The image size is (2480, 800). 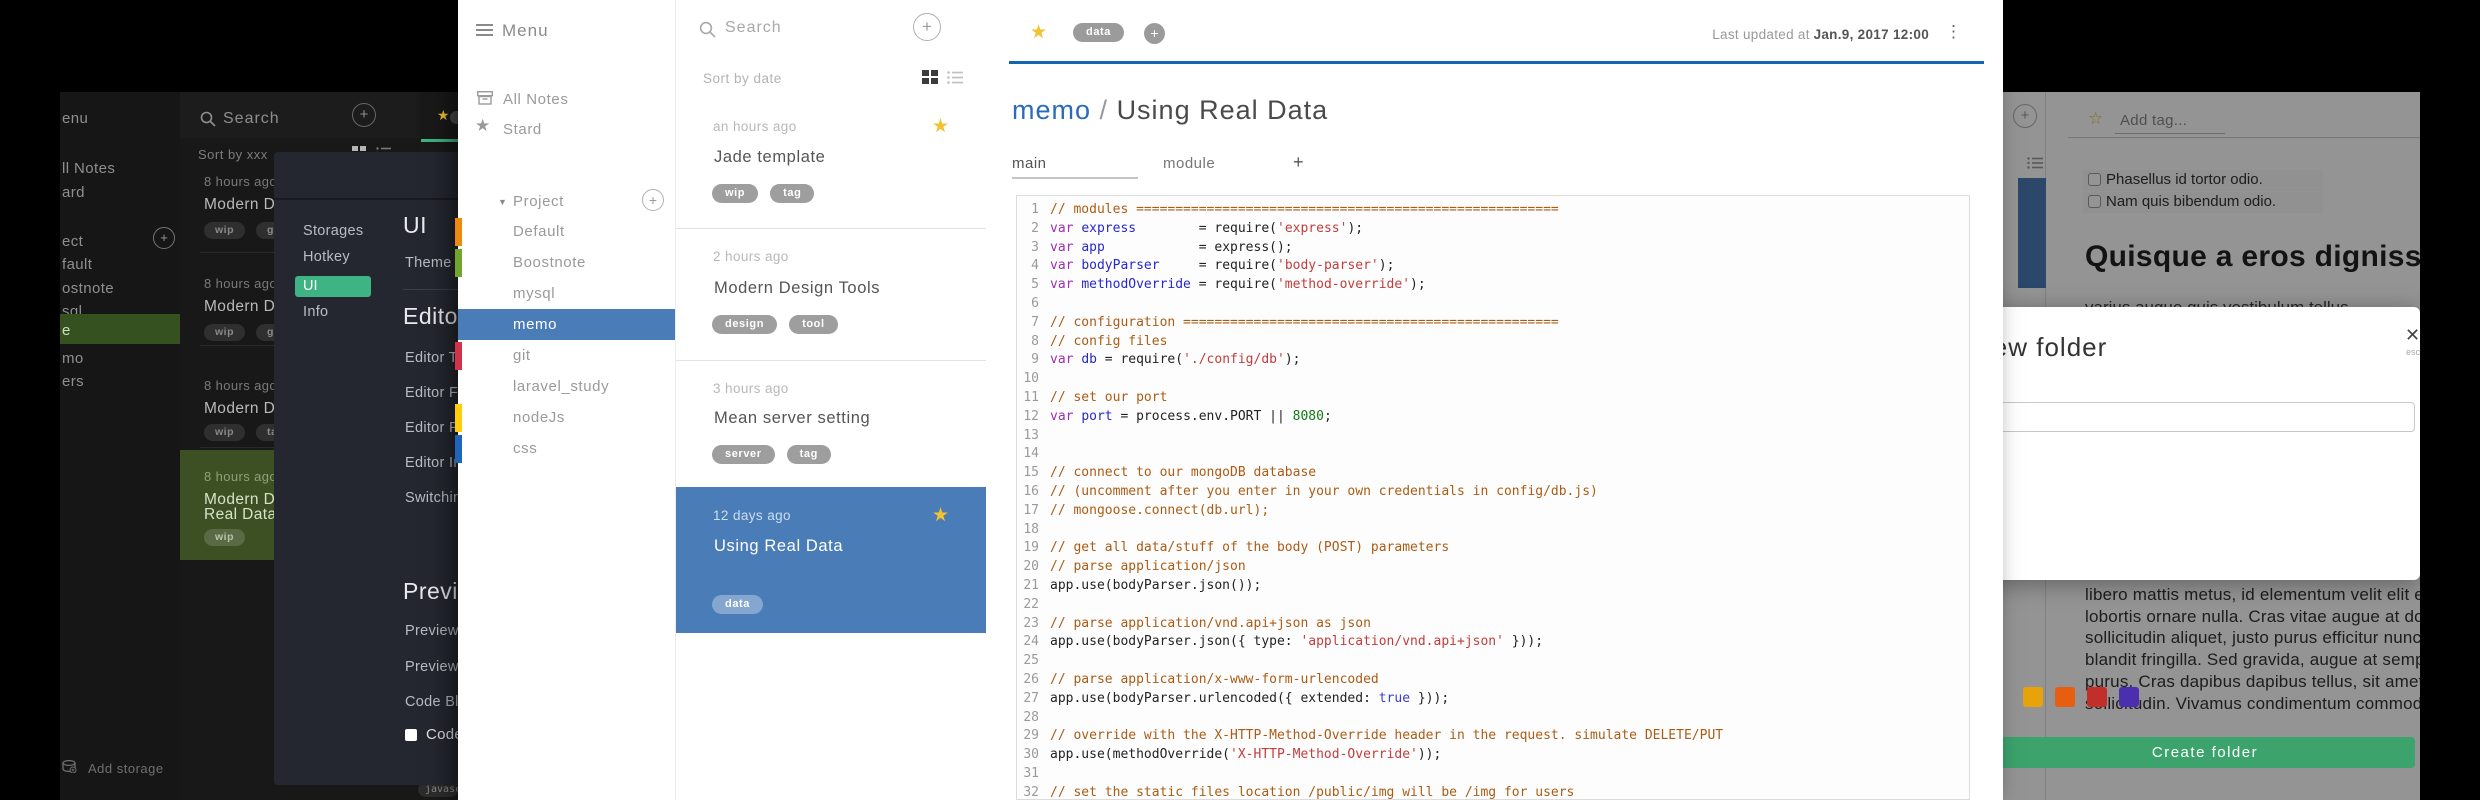 I want to click on sort-selector: Sort by date, so click(x=742, y=78).